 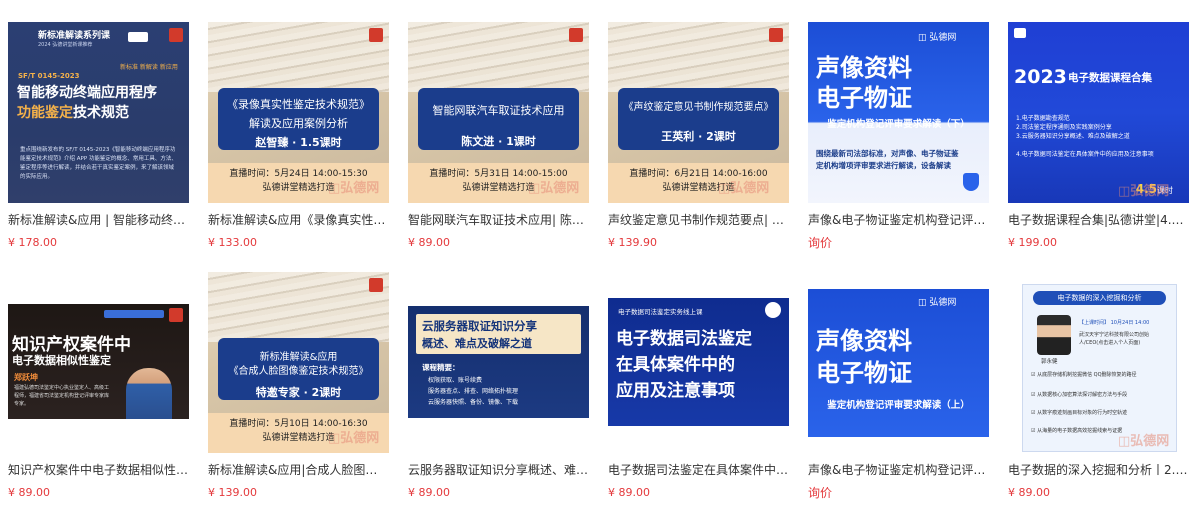 I want to click on poster-heading: 电子数据课程合集, so click(x=1110, y=78).